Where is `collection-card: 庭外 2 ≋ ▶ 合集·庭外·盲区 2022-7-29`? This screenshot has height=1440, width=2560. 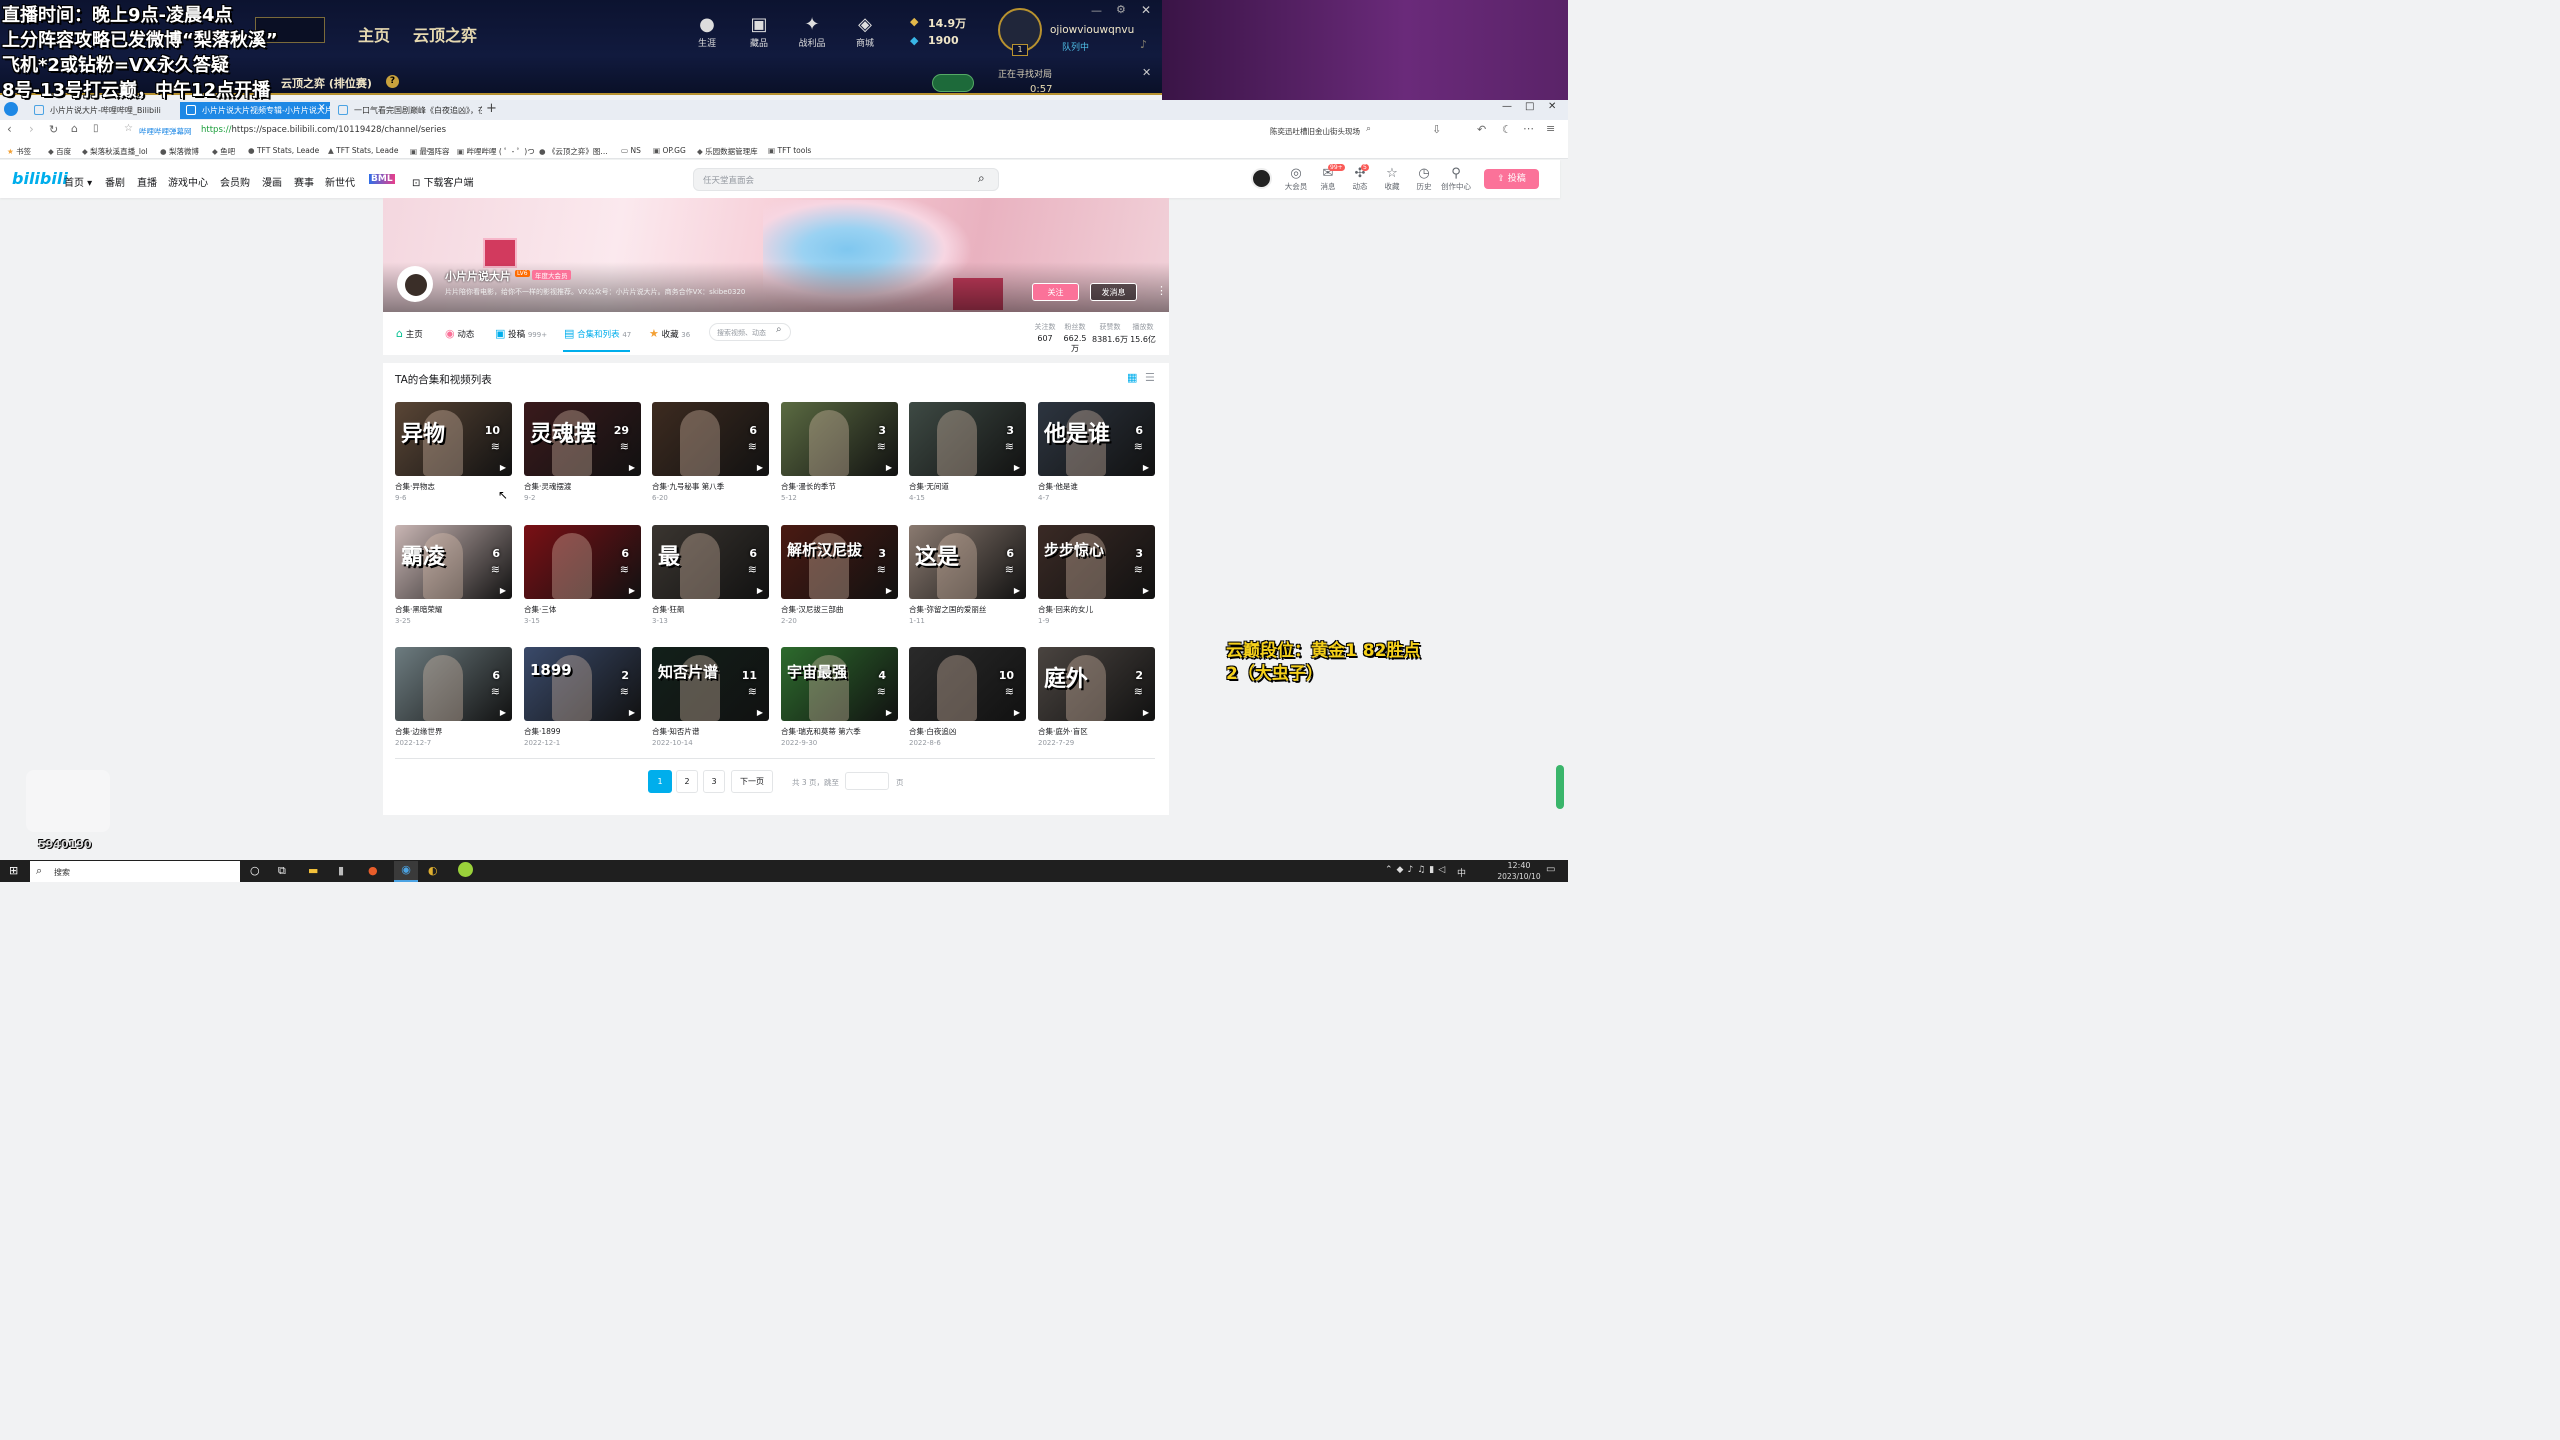 collection-card: 庭外 2 ≋ ▶ 合集·庭外·盲区 2022-7-29 is located at coordinates (1096, 697).